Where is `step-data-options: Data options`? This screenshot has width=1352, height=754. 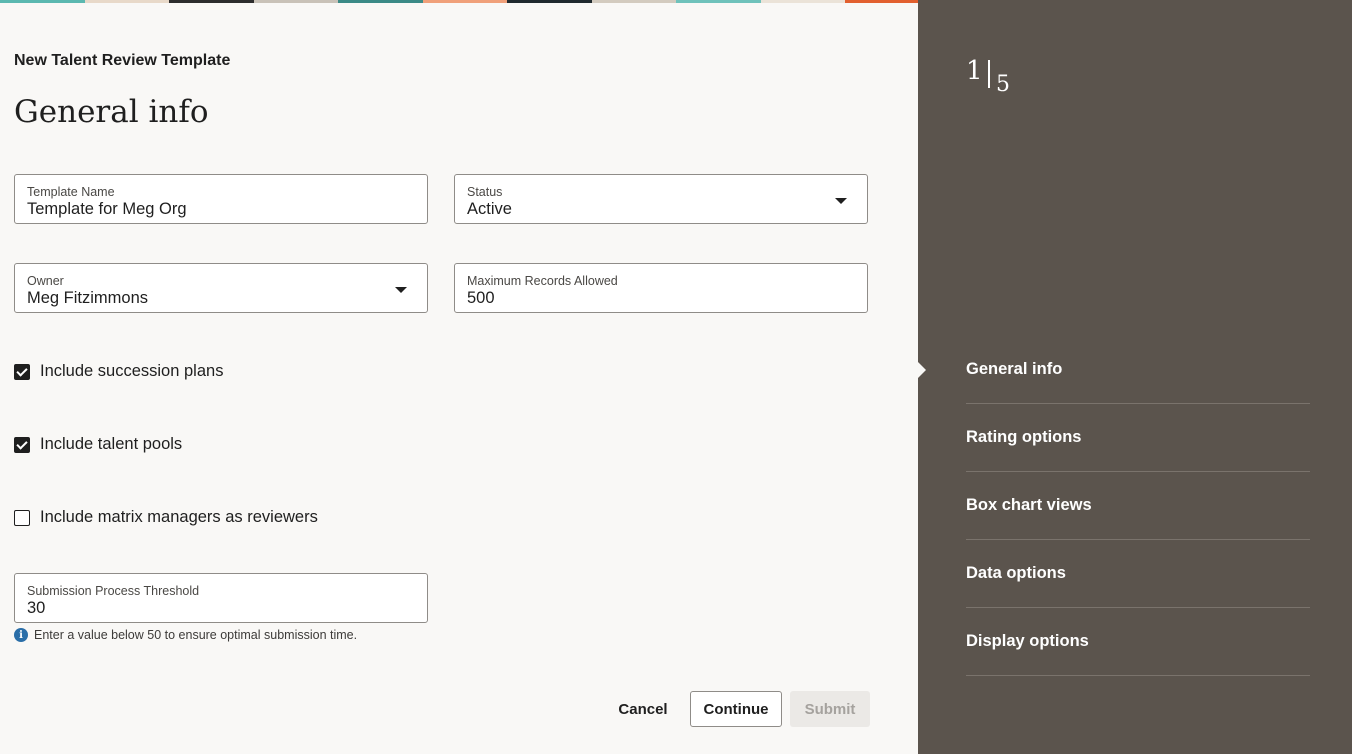
step-data-options: Data options is located at coordinates (1138, 574).